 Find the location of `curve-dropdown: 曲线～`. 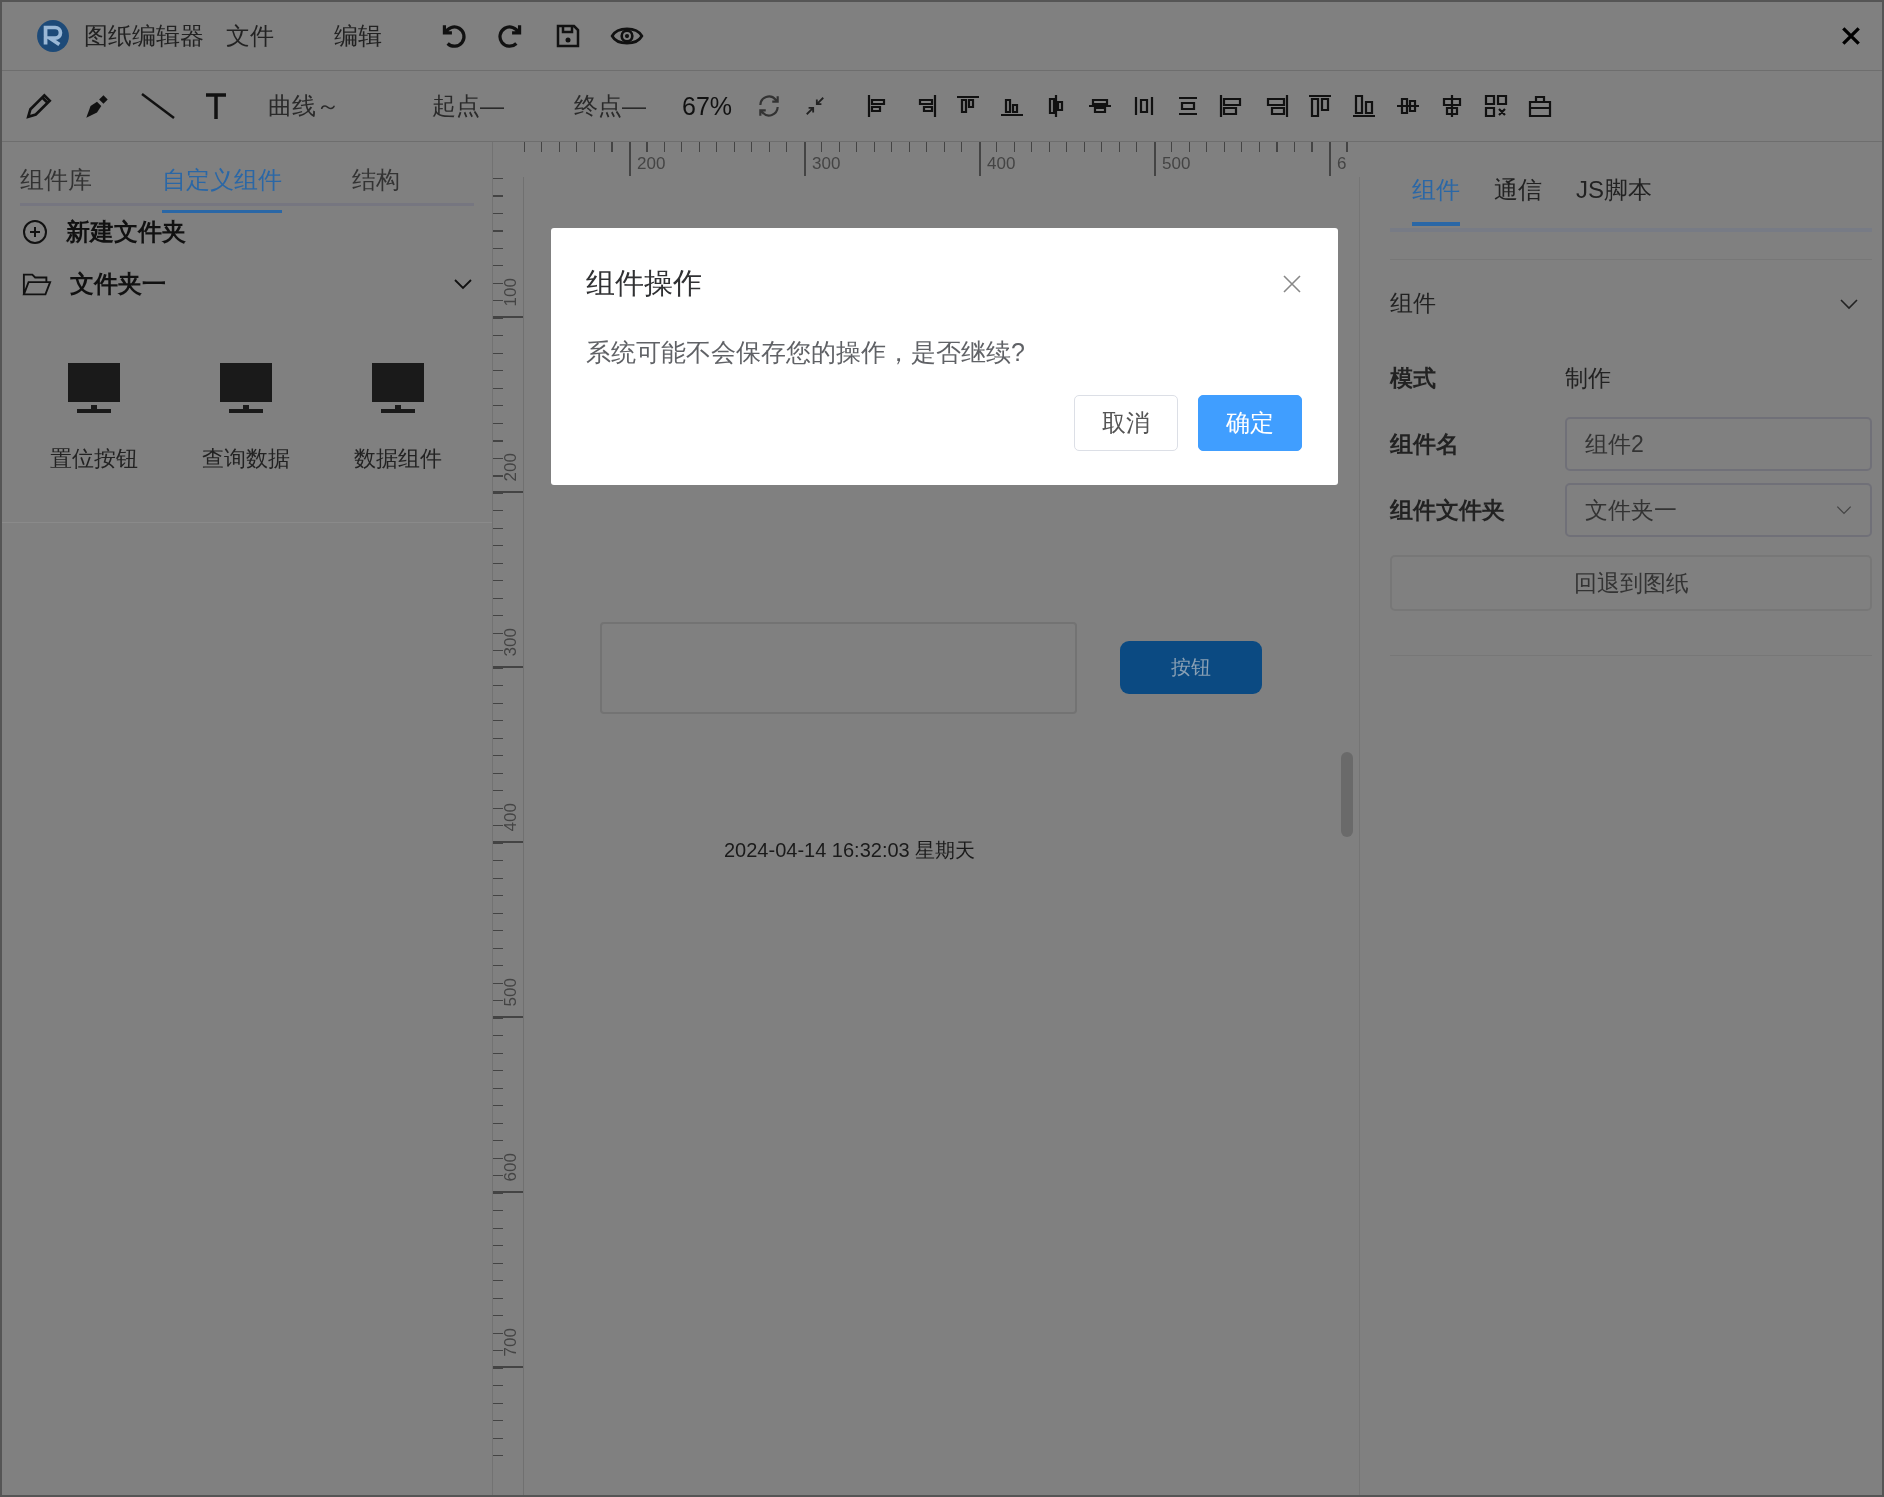

curve-dropdown: 曲线～ is located at coordinates (304, 106).